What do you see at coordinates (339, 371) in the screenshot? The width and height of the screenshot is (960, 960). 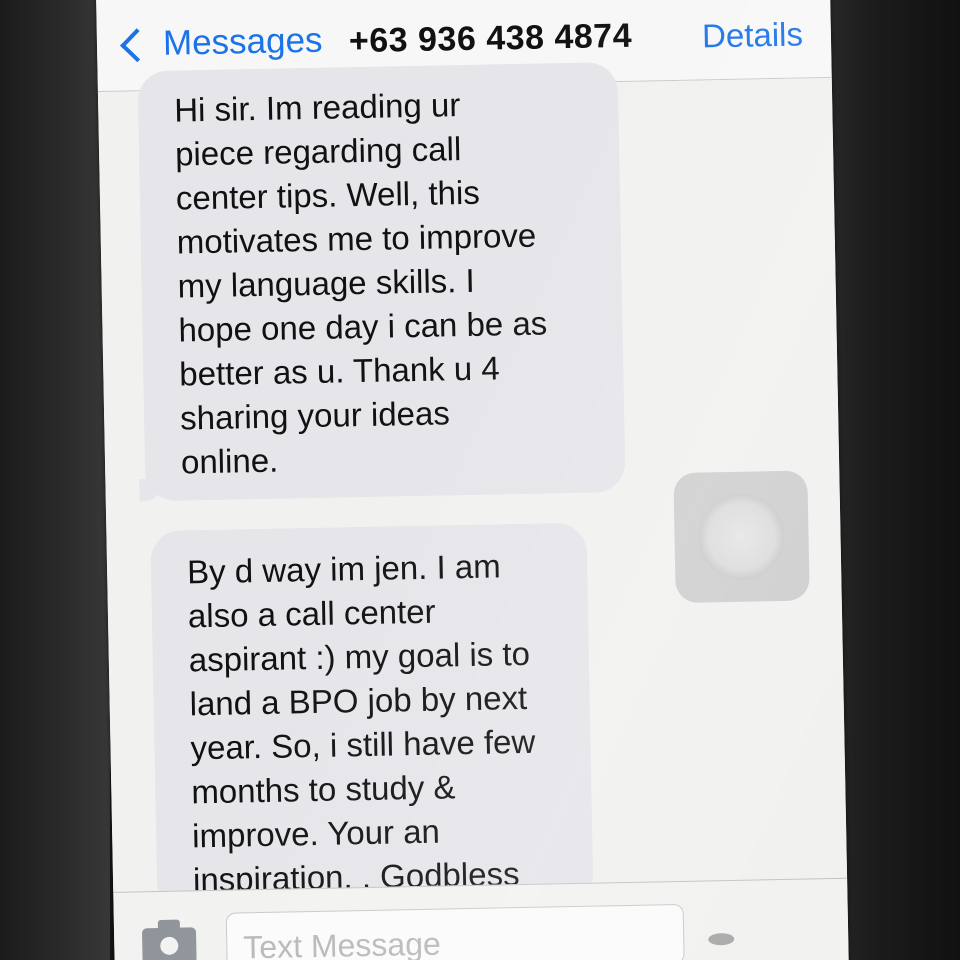 I see `message-line: better as u. Thank u 4` at bounding box center [339, 371].